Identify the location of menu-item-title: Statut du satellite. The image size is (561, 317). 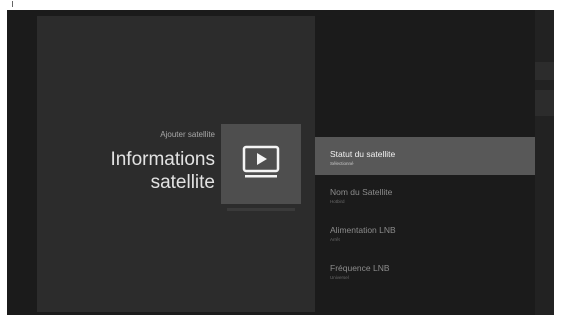
(363, 154).